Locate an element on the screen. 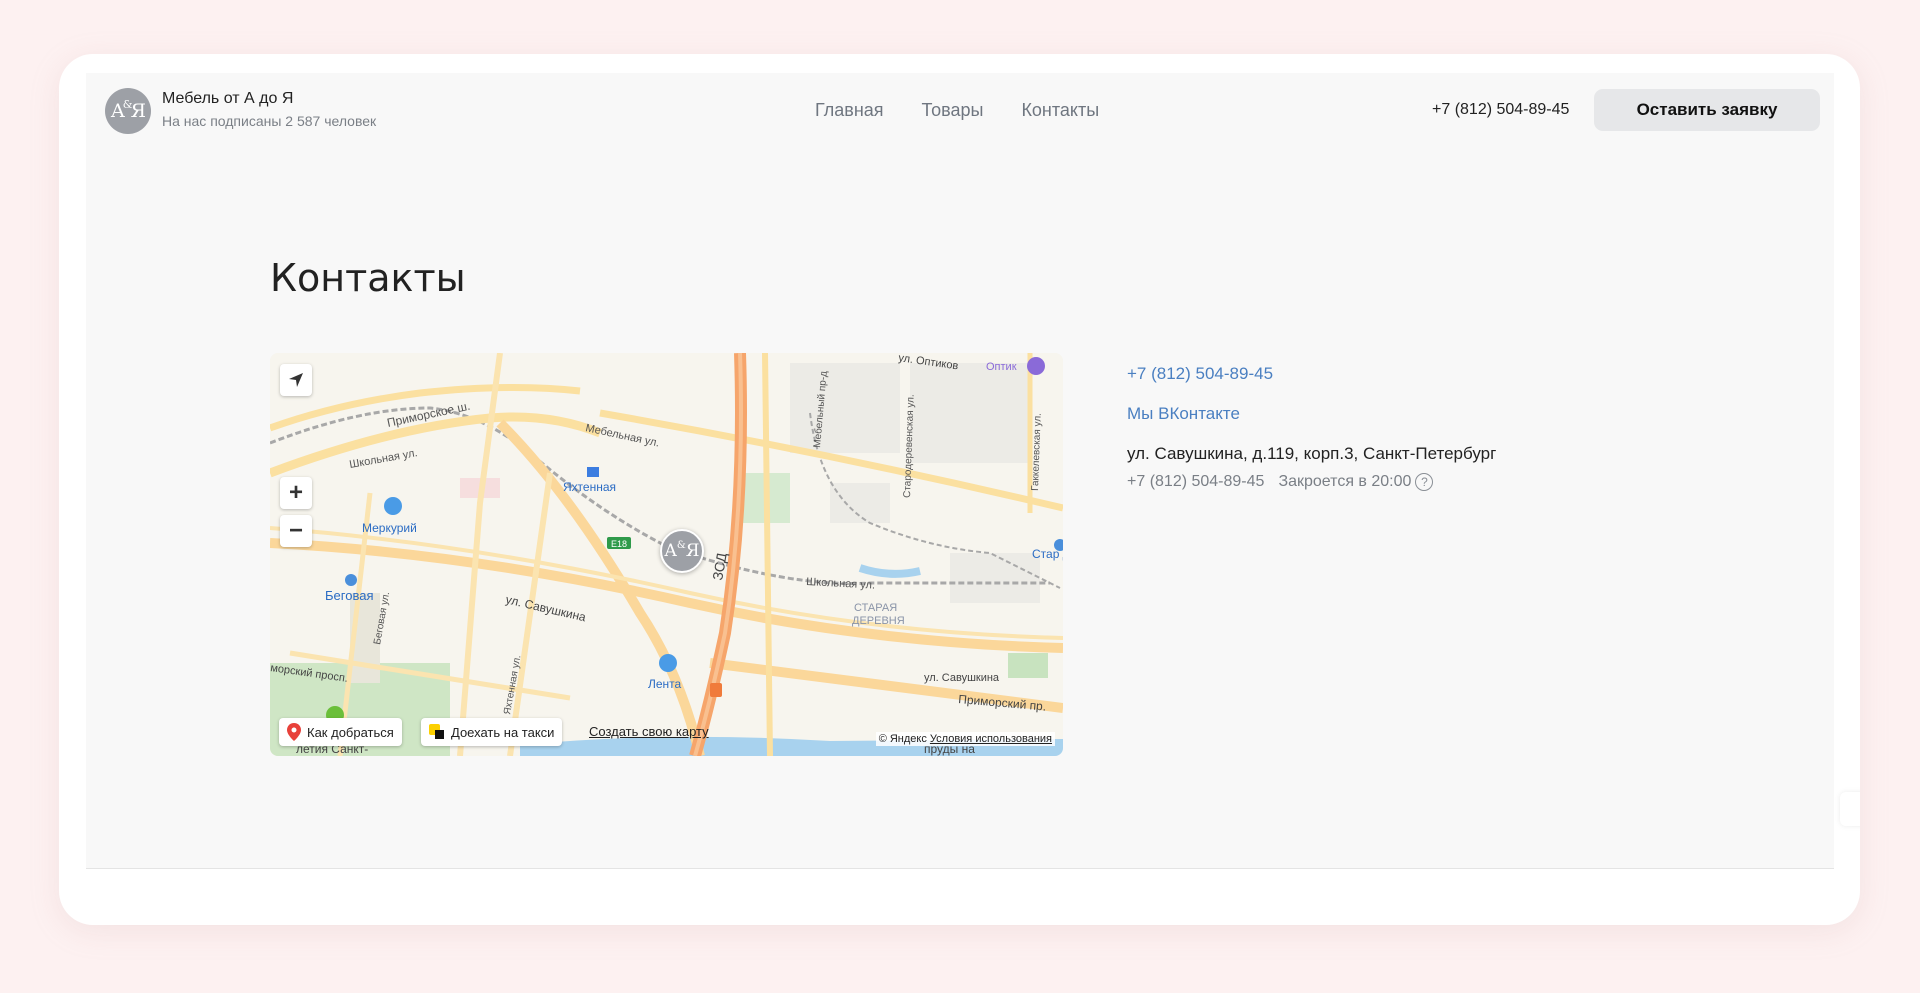 The height and width of the screenshot is (993, 1920). svg-text: E18 is located at coordinates (619, 544).